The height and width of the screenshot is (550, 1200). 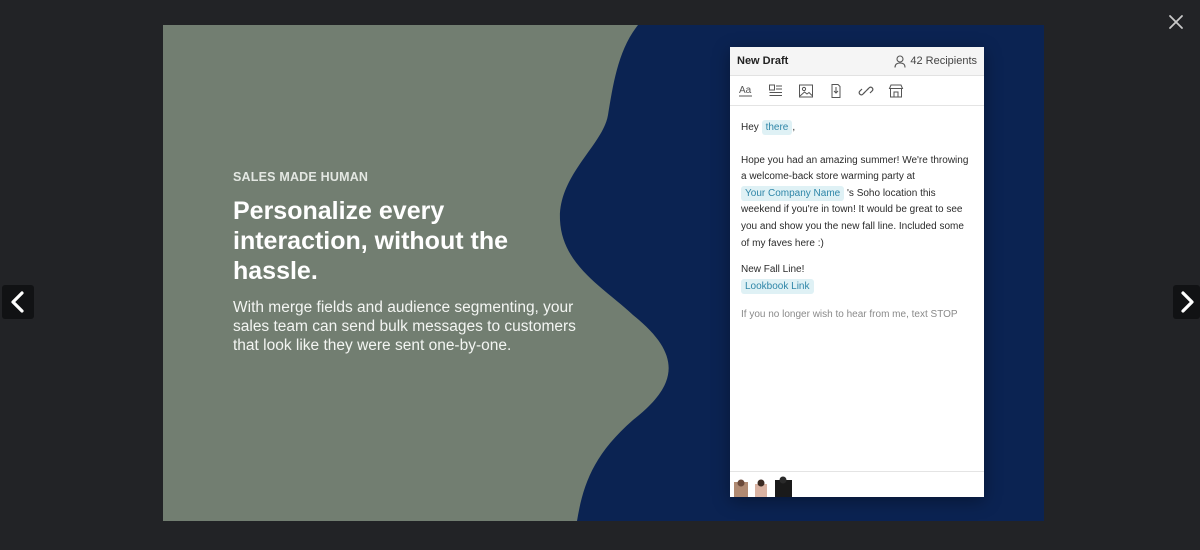 I want to click on next-button, so click(x=1186, y=302).